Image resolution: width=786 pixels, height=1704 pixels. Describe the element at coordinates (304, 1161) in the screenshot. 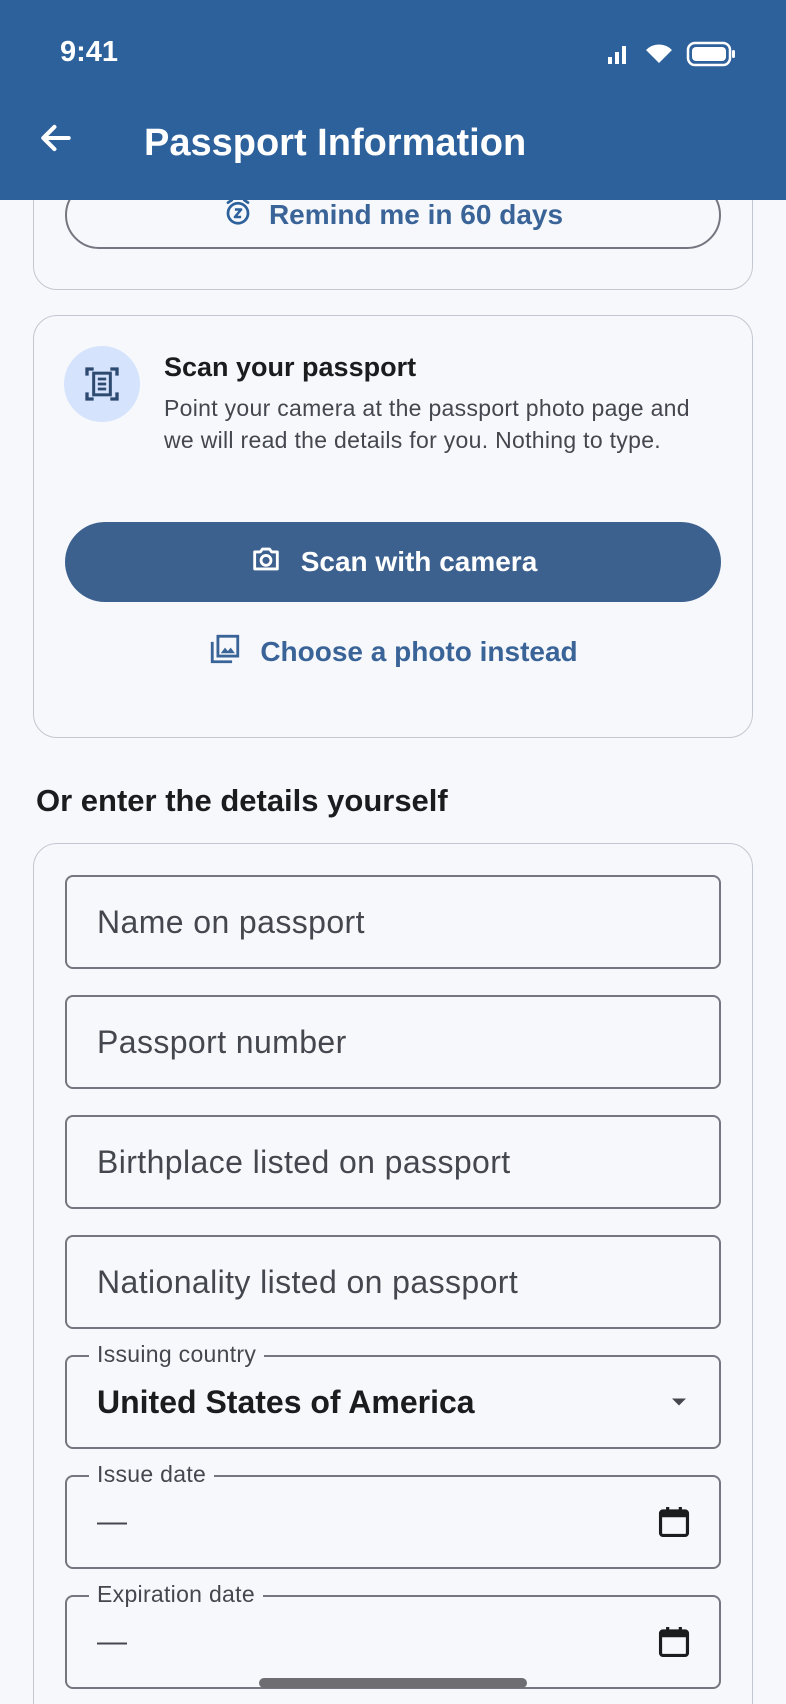

I see `birthplace-placeholder: Birthplace listed on passport` at that location.